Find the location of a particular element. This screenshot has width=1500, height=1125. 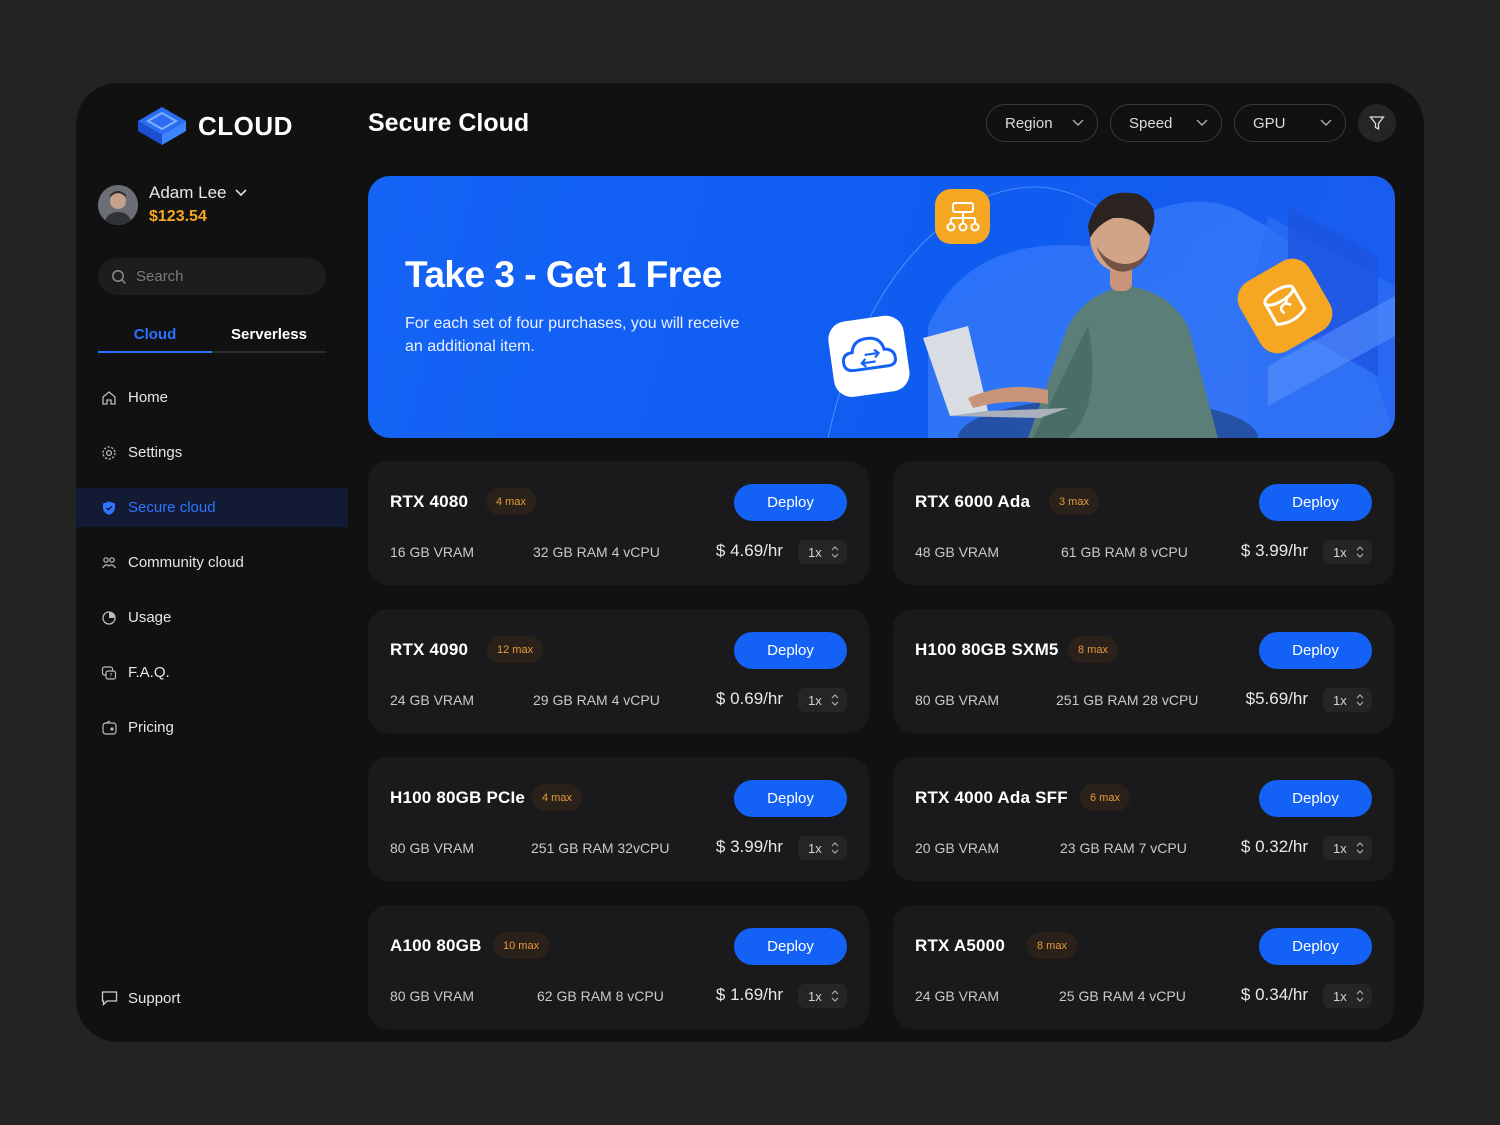

search-icon is located at coordinates (119, 276).